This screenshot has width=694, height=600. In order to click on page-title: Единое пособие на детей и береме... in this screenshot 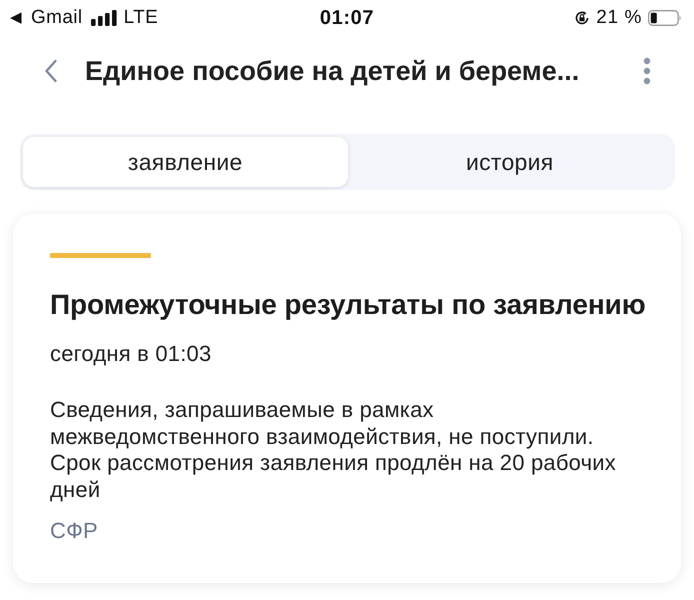, I will do `click(332, 71)`.